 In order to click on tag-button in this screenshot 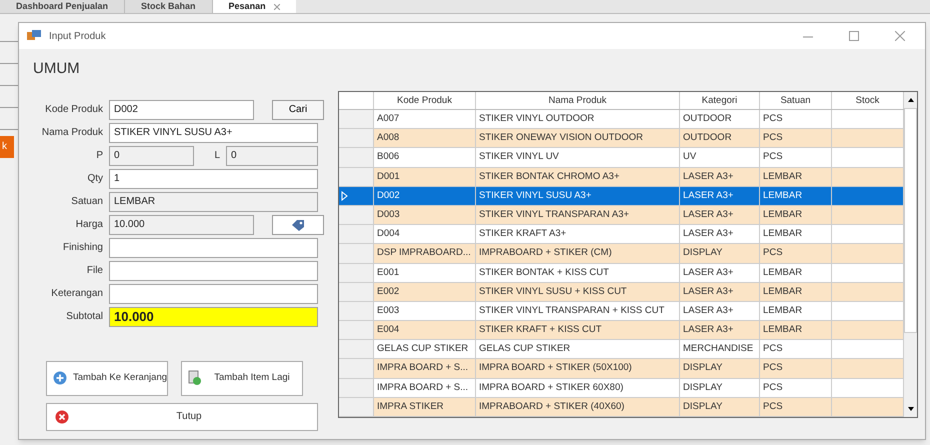, I will do `click(298, 224)`.